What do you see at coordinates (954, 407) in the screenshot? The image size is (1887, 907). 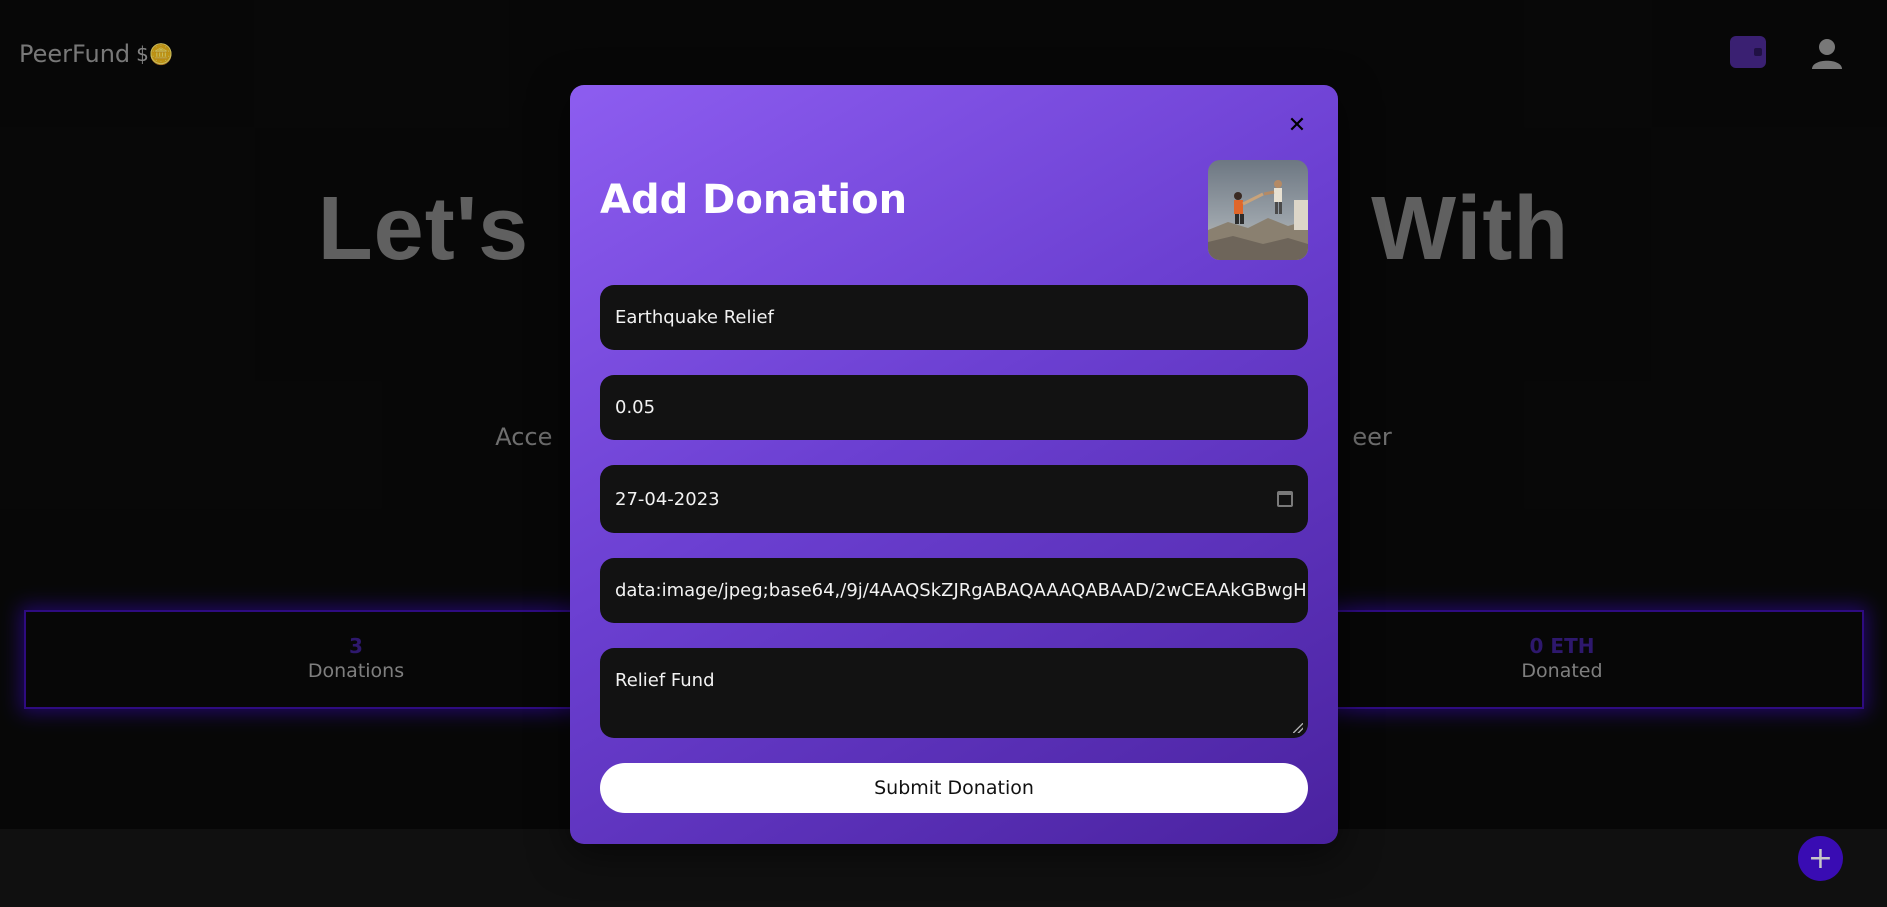 I see `amount-input: 0.05` at bounding box center [954, 407].